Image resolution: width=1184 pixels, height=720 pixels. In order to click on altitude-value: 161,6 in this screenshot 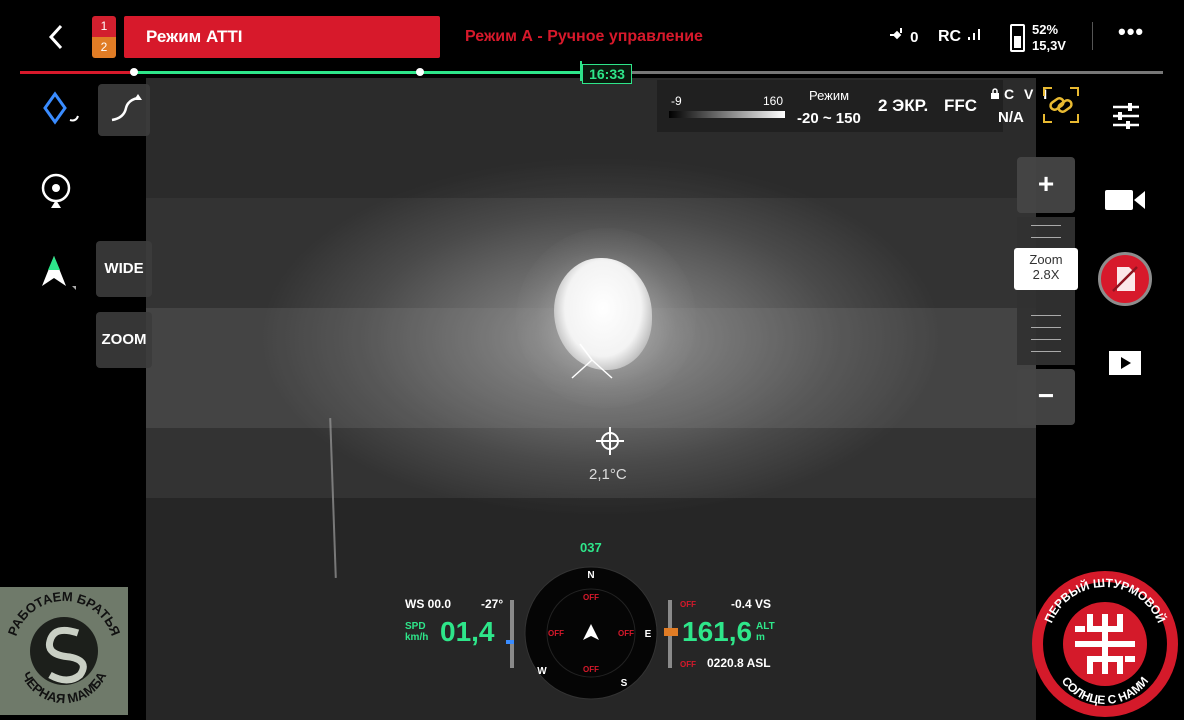, I will do `click(717, 631)`.